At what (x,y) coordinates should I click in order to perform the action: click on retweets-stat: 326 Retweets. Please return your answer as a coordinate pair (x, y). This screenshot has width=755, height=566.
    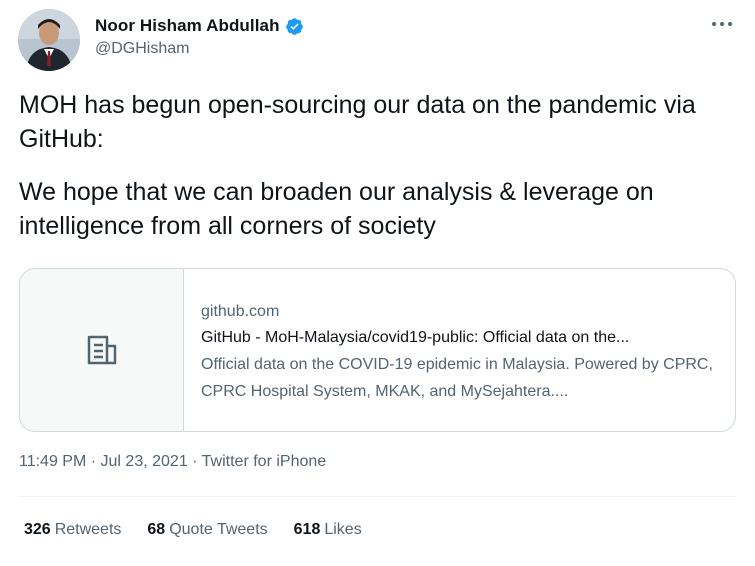
    Looking at the image, I should click on (72, 530).